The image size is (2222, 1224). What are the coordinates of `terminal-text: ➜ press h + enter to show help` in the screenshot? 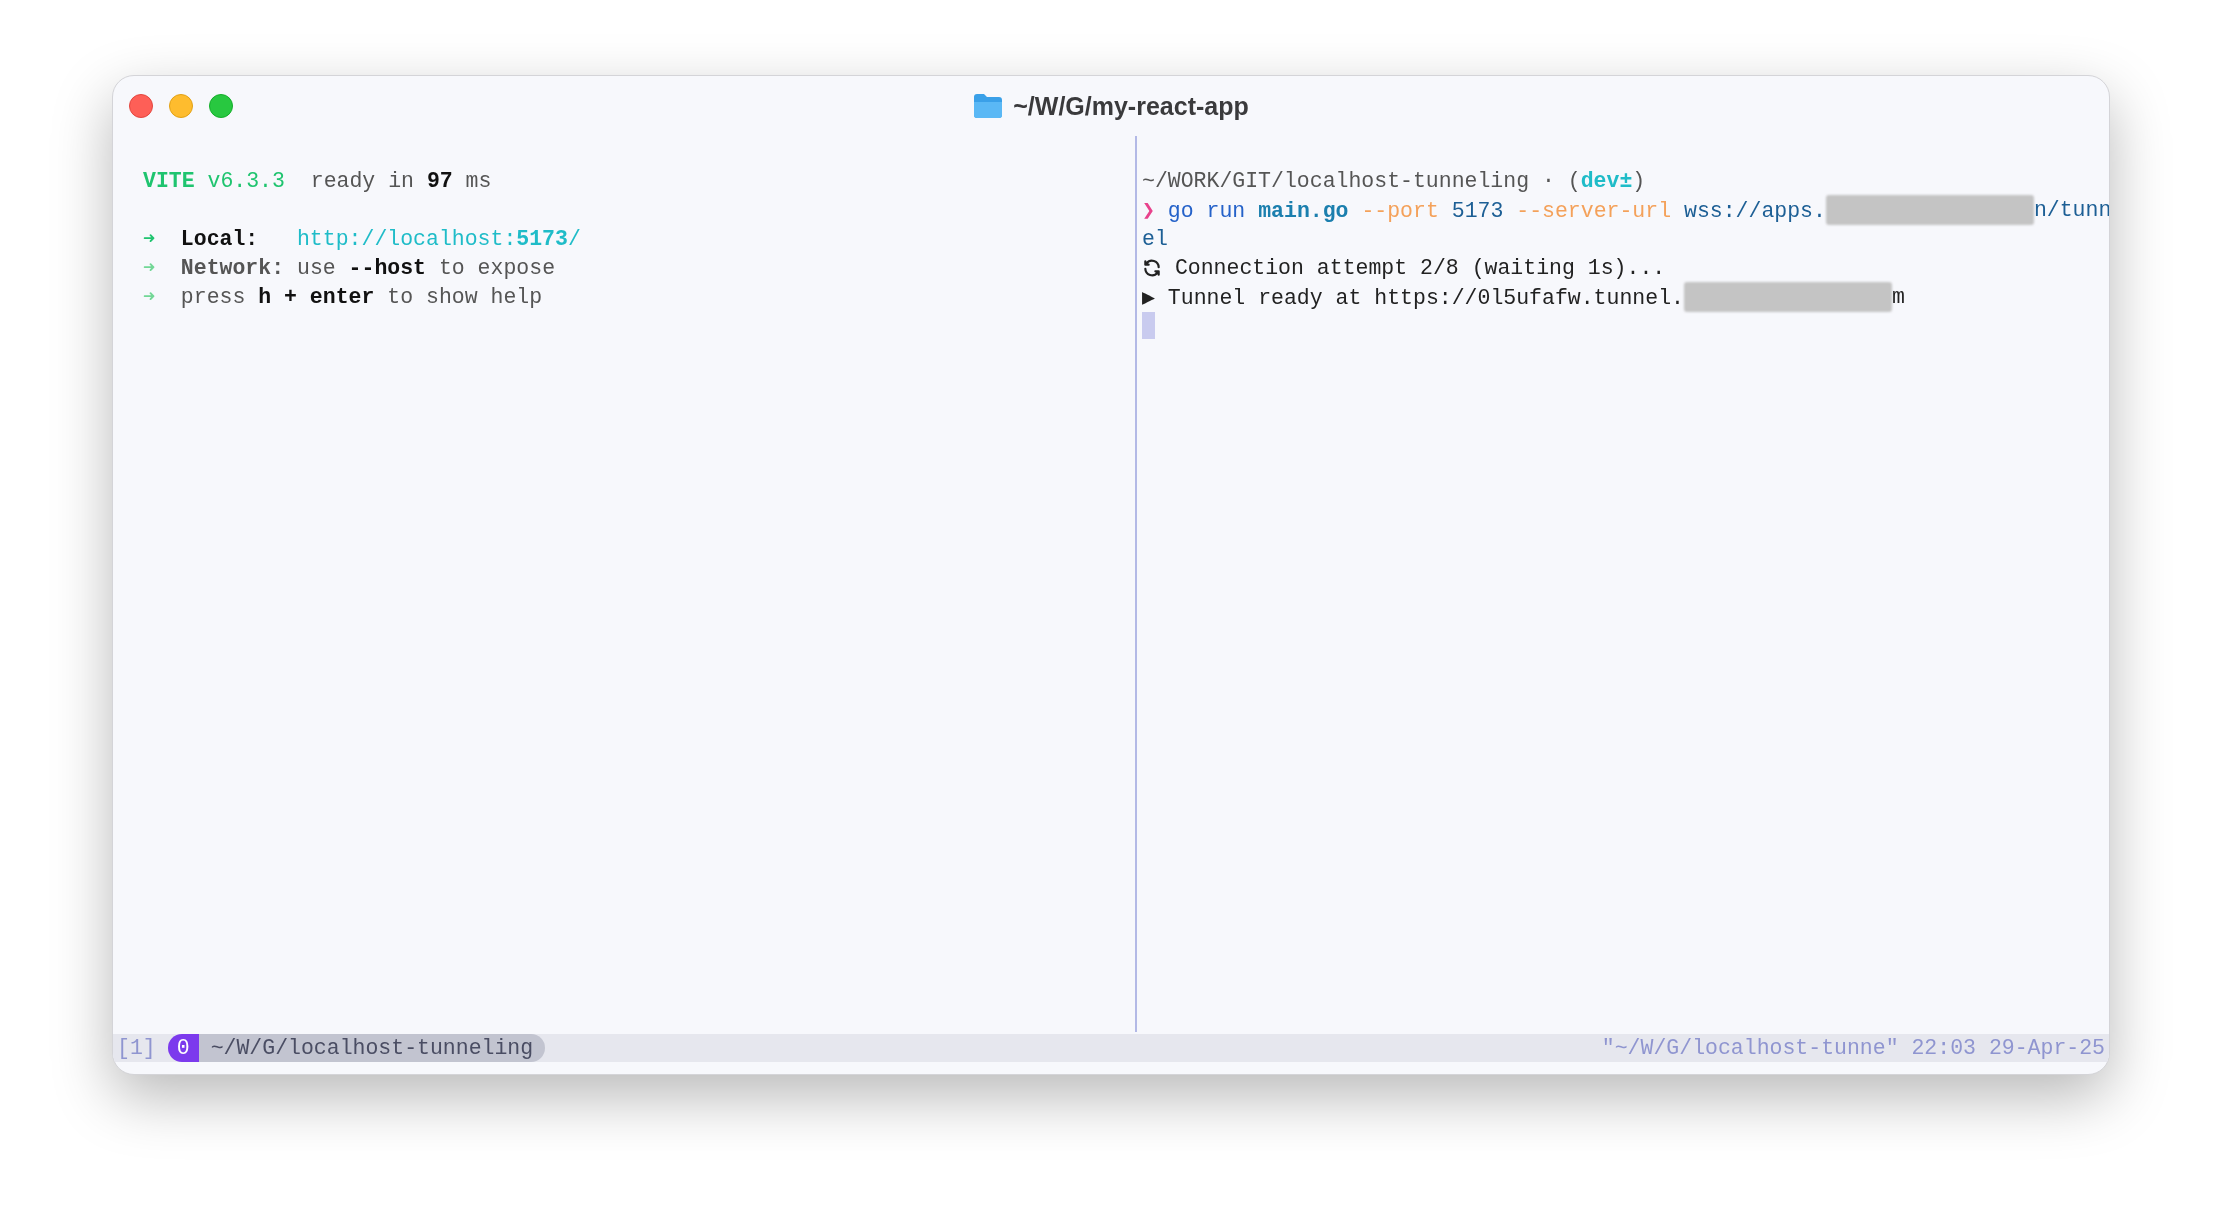 It's located at (343, 296).